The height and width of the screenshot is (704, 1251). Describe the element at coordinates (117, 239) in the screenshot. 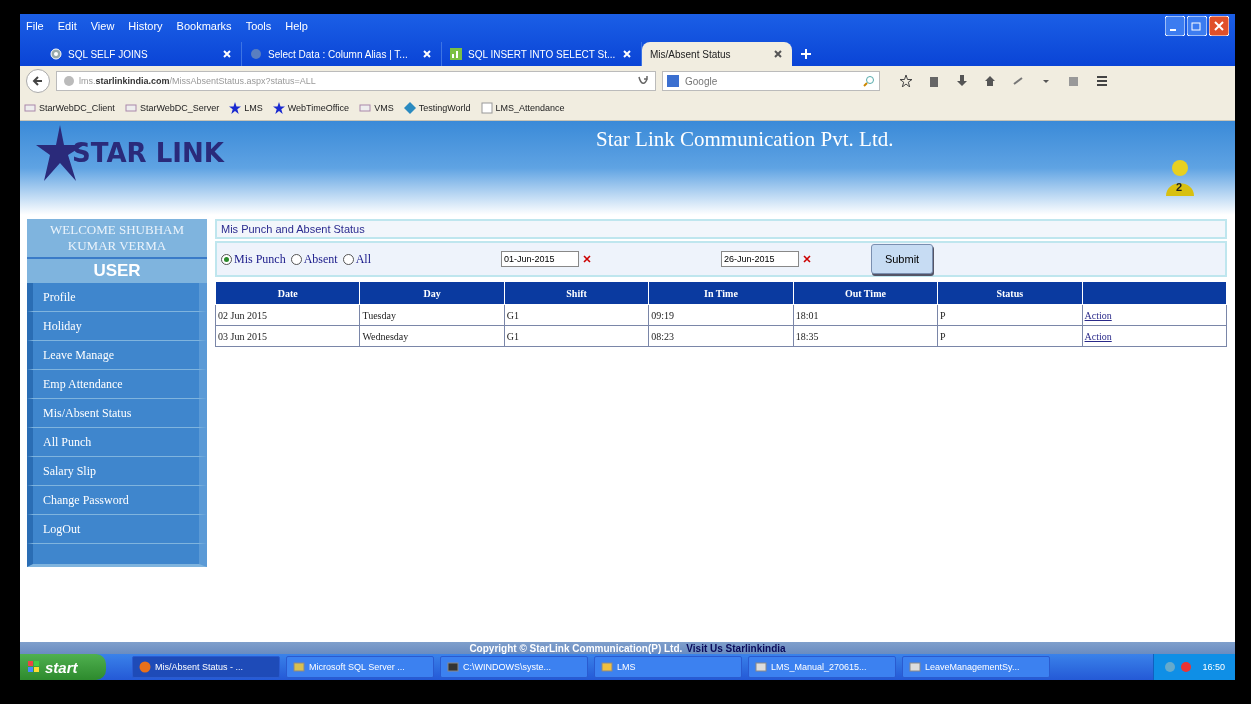

I see `welcome-text: WELCOME SHUBHAM KUMAR VERMA` at that location.